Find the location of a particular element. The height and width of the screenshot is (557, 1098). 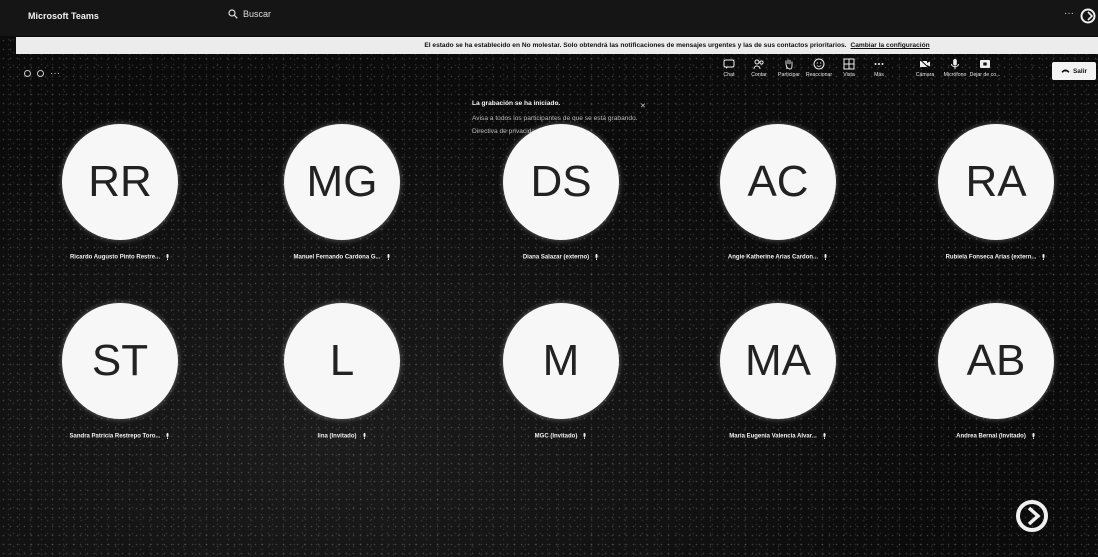

participant-tile: DS Diana Salazar (externo) is located at coordinates (561, 192).